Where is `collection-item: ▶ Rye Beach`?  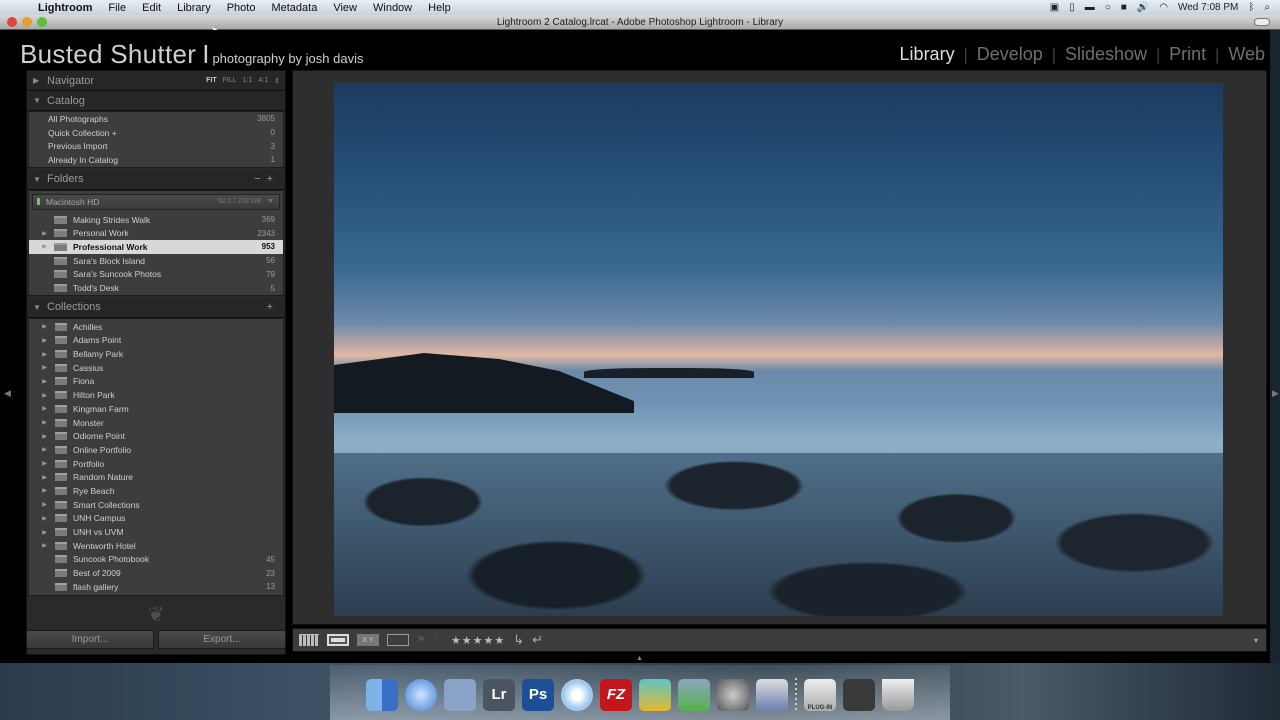 collection-item: ▶ Rye Beach is located at coordinates (156, 491).